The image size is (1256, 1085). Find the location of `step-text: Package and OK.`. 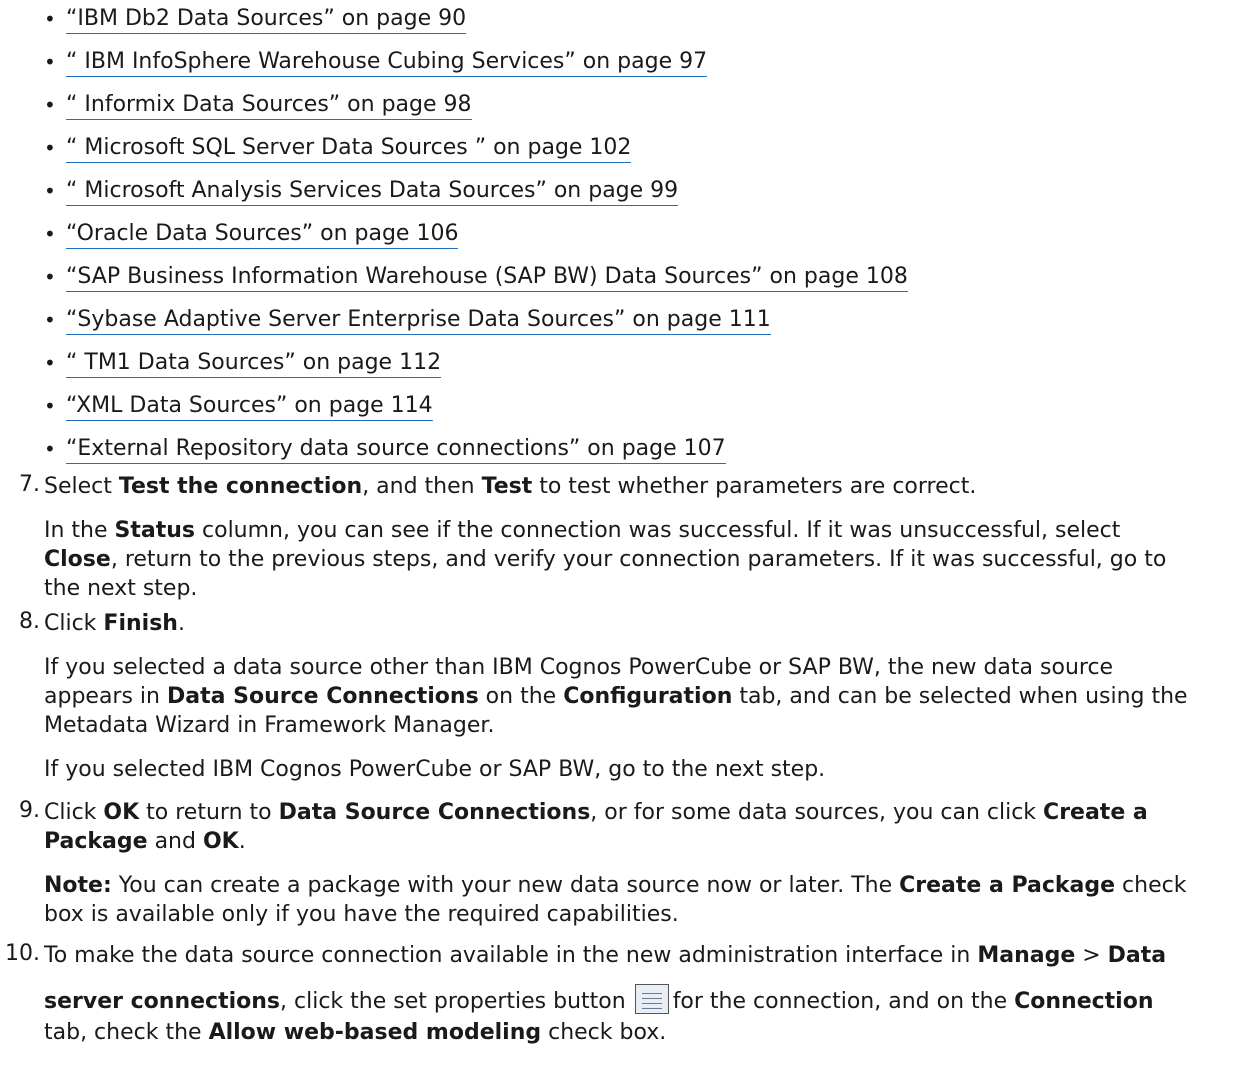

step-text: Package and OK. is located at coordinates (145, 841).